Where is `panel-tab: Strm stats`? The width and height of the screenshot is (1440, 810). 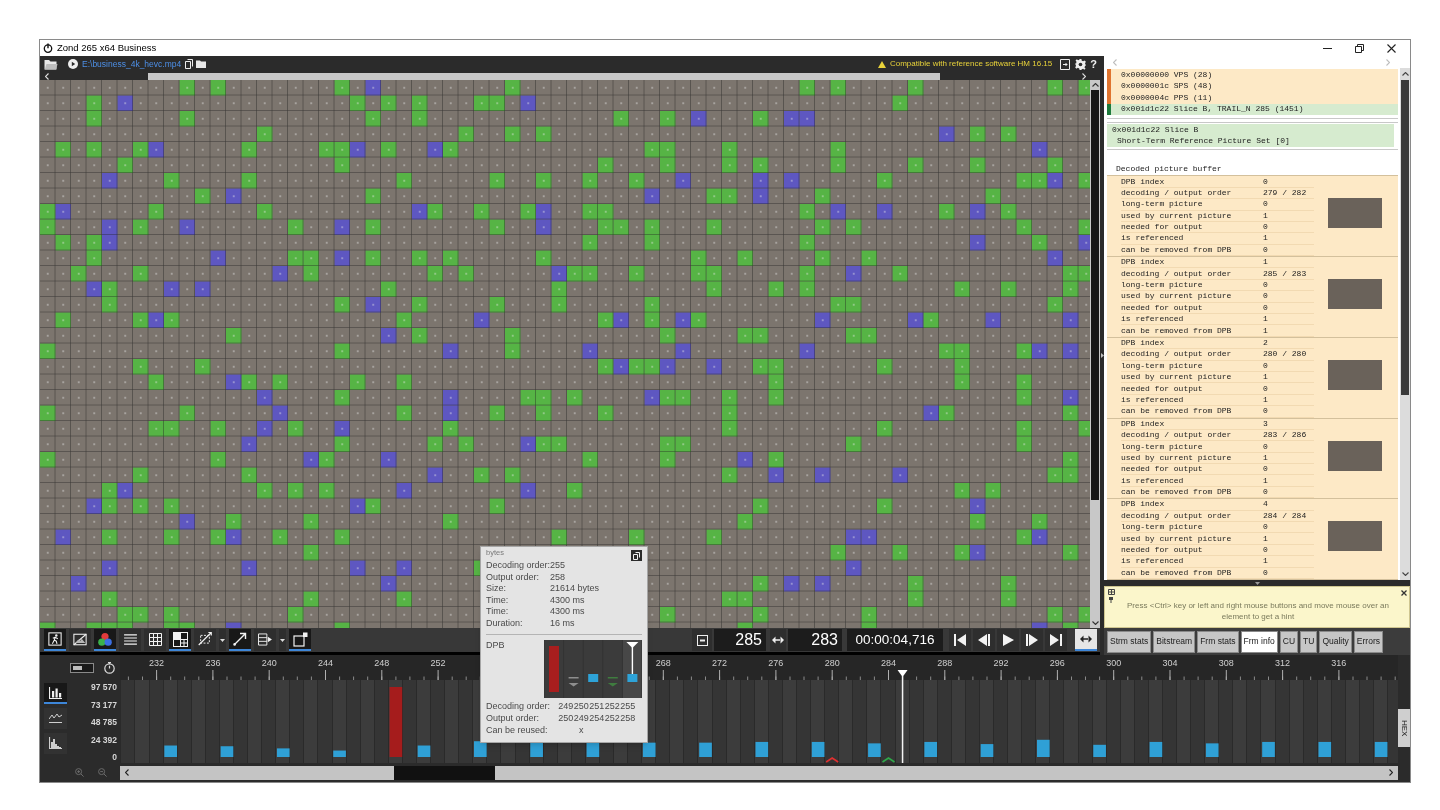 panel-tab: Strm stats is located at coordinates (1129, 641).